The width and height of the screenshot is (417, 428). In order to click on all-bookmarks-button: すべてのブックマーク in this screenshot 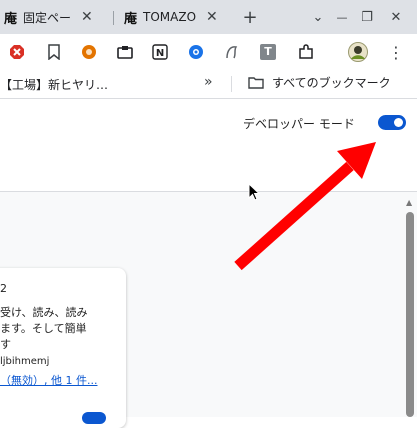, I will do `click(319, 82)`.